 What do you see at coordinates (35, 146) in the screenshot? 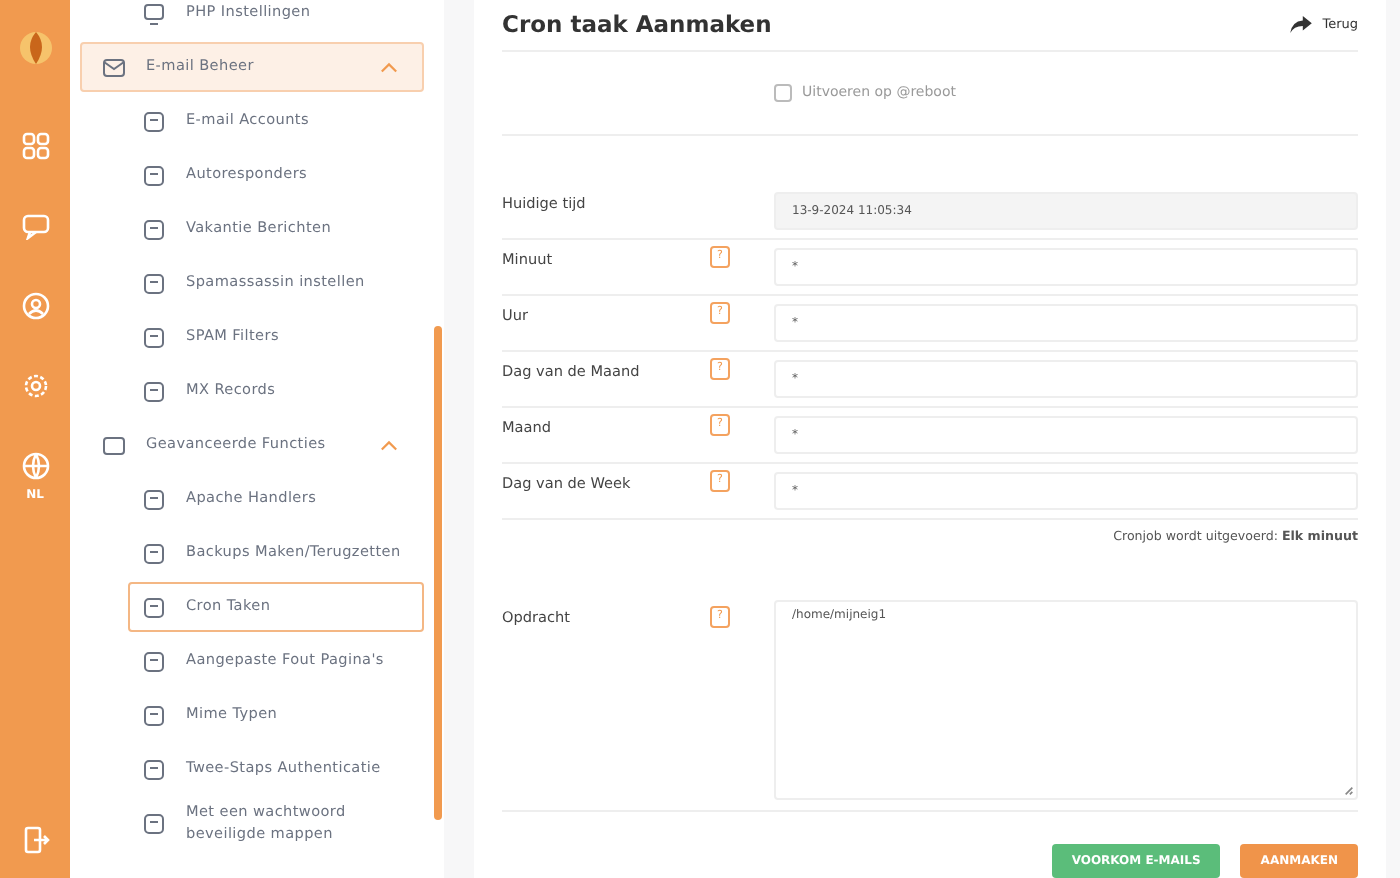
I see `grid-icon` at bounding box center [35, 146].